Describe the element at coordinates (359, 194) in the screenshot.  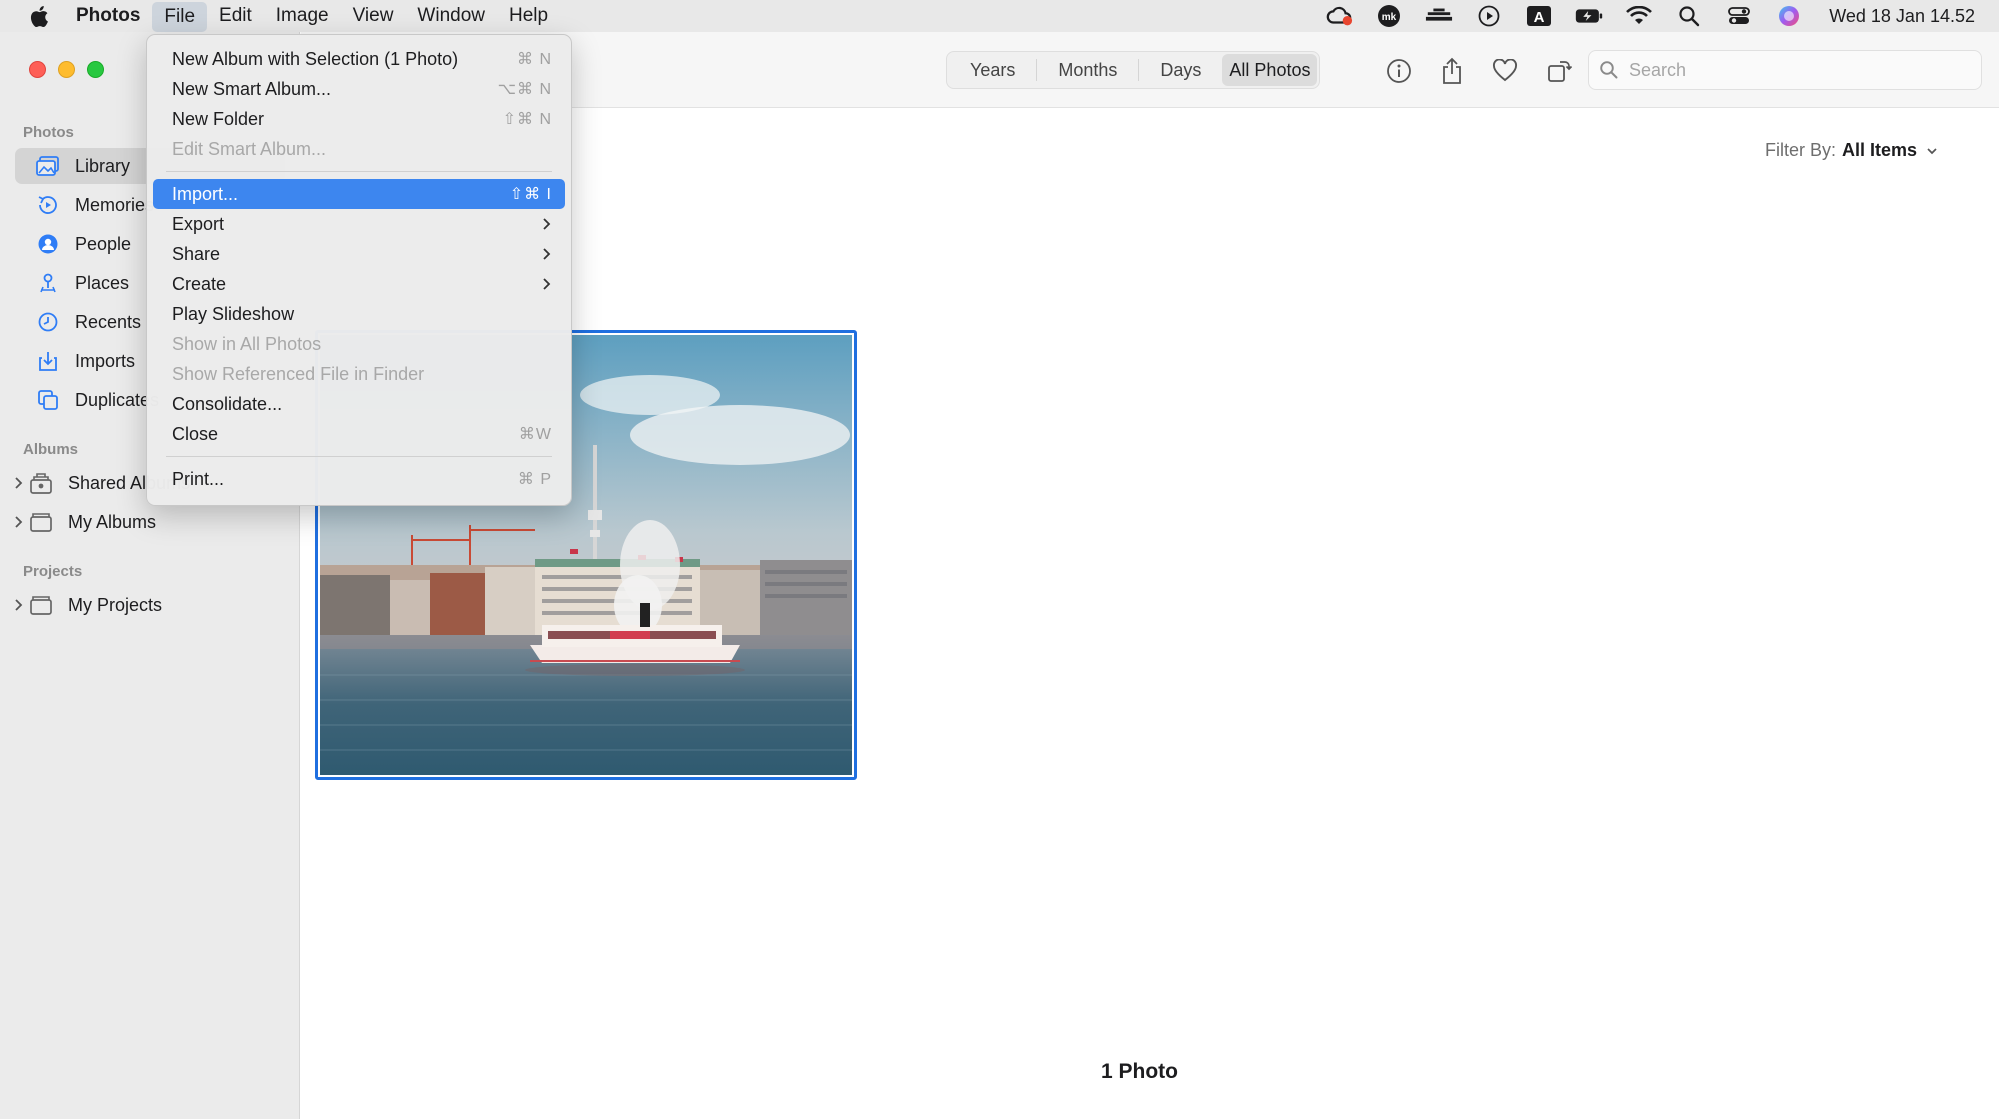
I see `menu-item-import: Import... ⇧⌘ I` at that location.